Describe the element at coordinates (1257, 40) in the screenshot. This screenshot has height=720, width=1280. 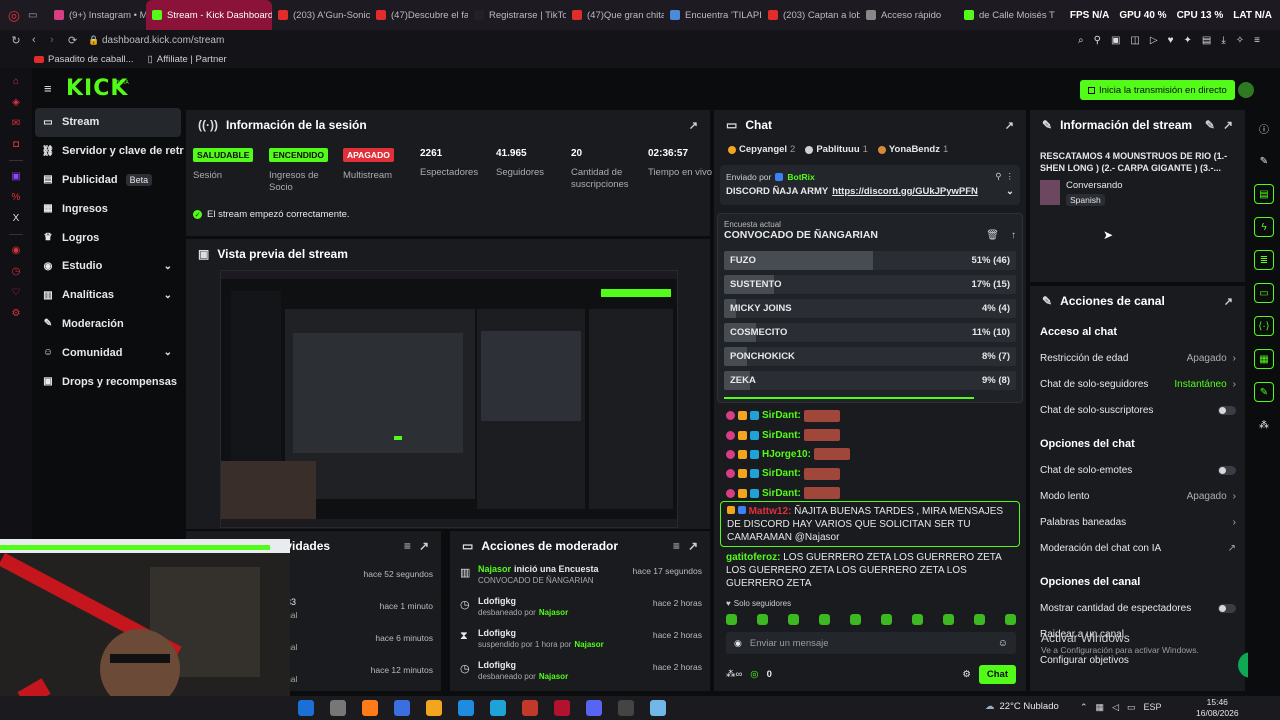
I see `menu-icon: ≡` at that location.